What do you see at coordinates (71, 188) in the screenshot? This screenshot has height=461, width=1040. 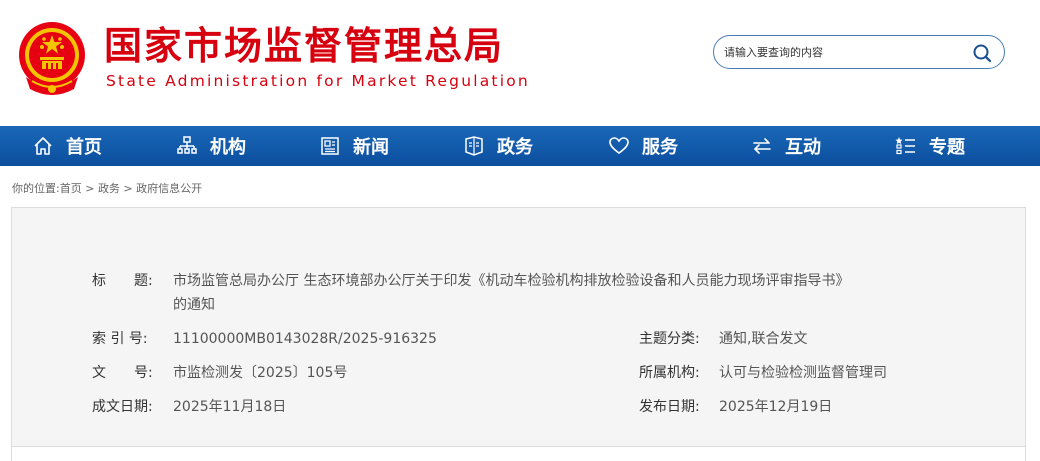 I see `breadcrumb-item-home: 首页` at bounding box center [71, 188].